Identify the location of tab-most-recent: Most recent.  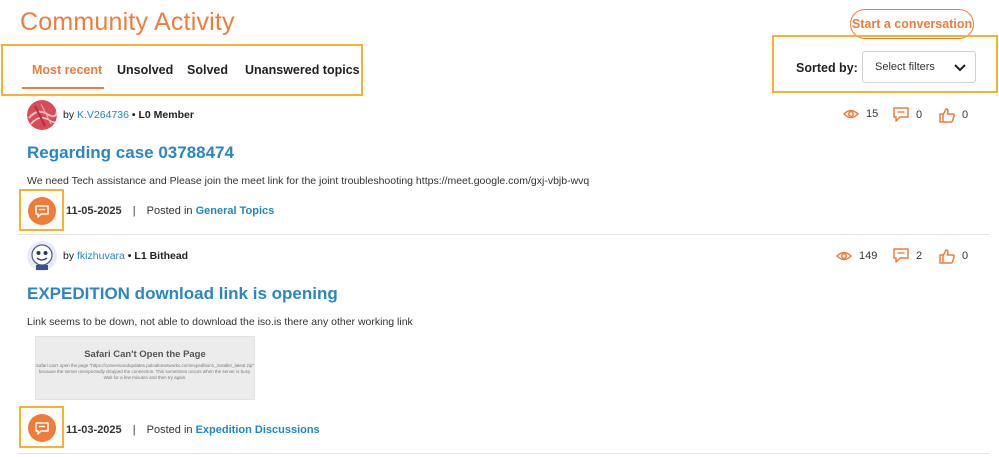
(67, 70).